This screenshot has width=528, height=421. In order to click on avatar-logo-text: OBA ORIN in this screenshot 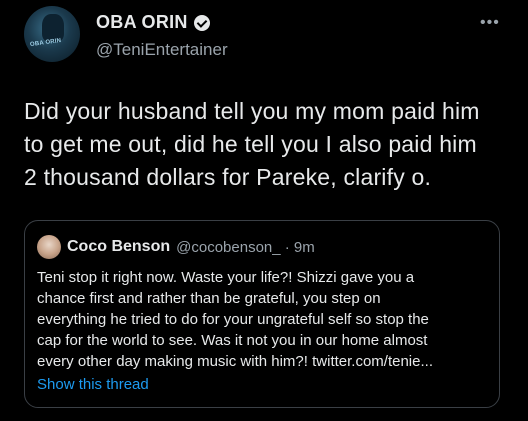, I will do `click(45, 43)`.